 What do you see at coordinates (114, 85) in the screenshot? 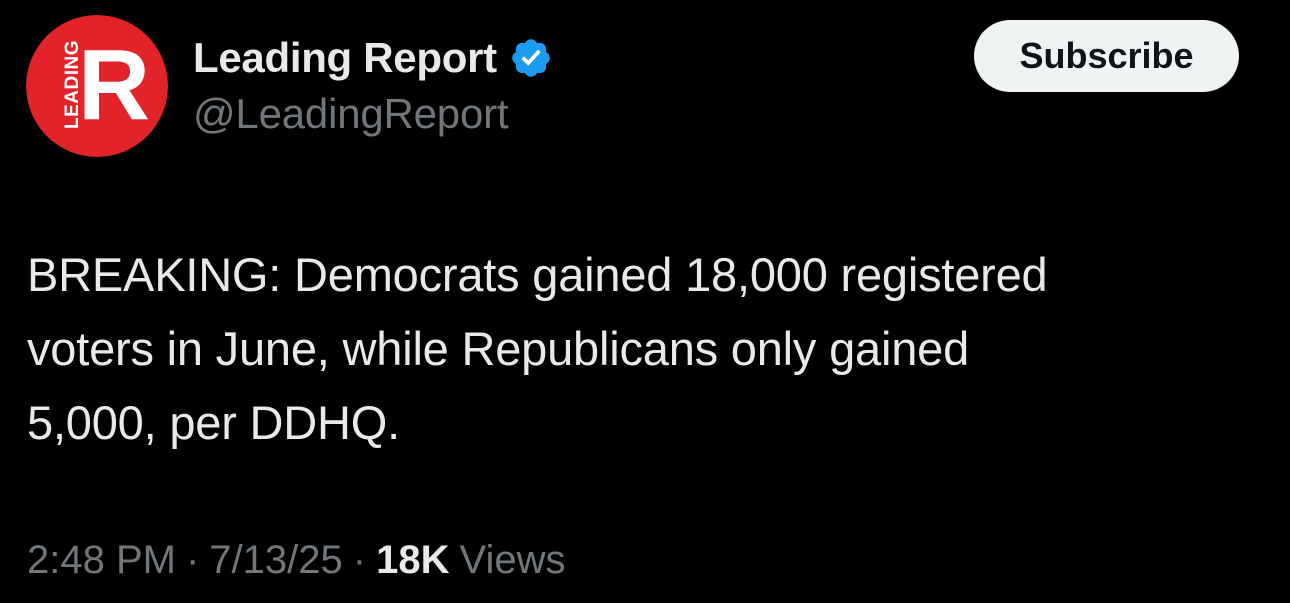
I see `avatar-letter: R` at bounding box center [114, 85].